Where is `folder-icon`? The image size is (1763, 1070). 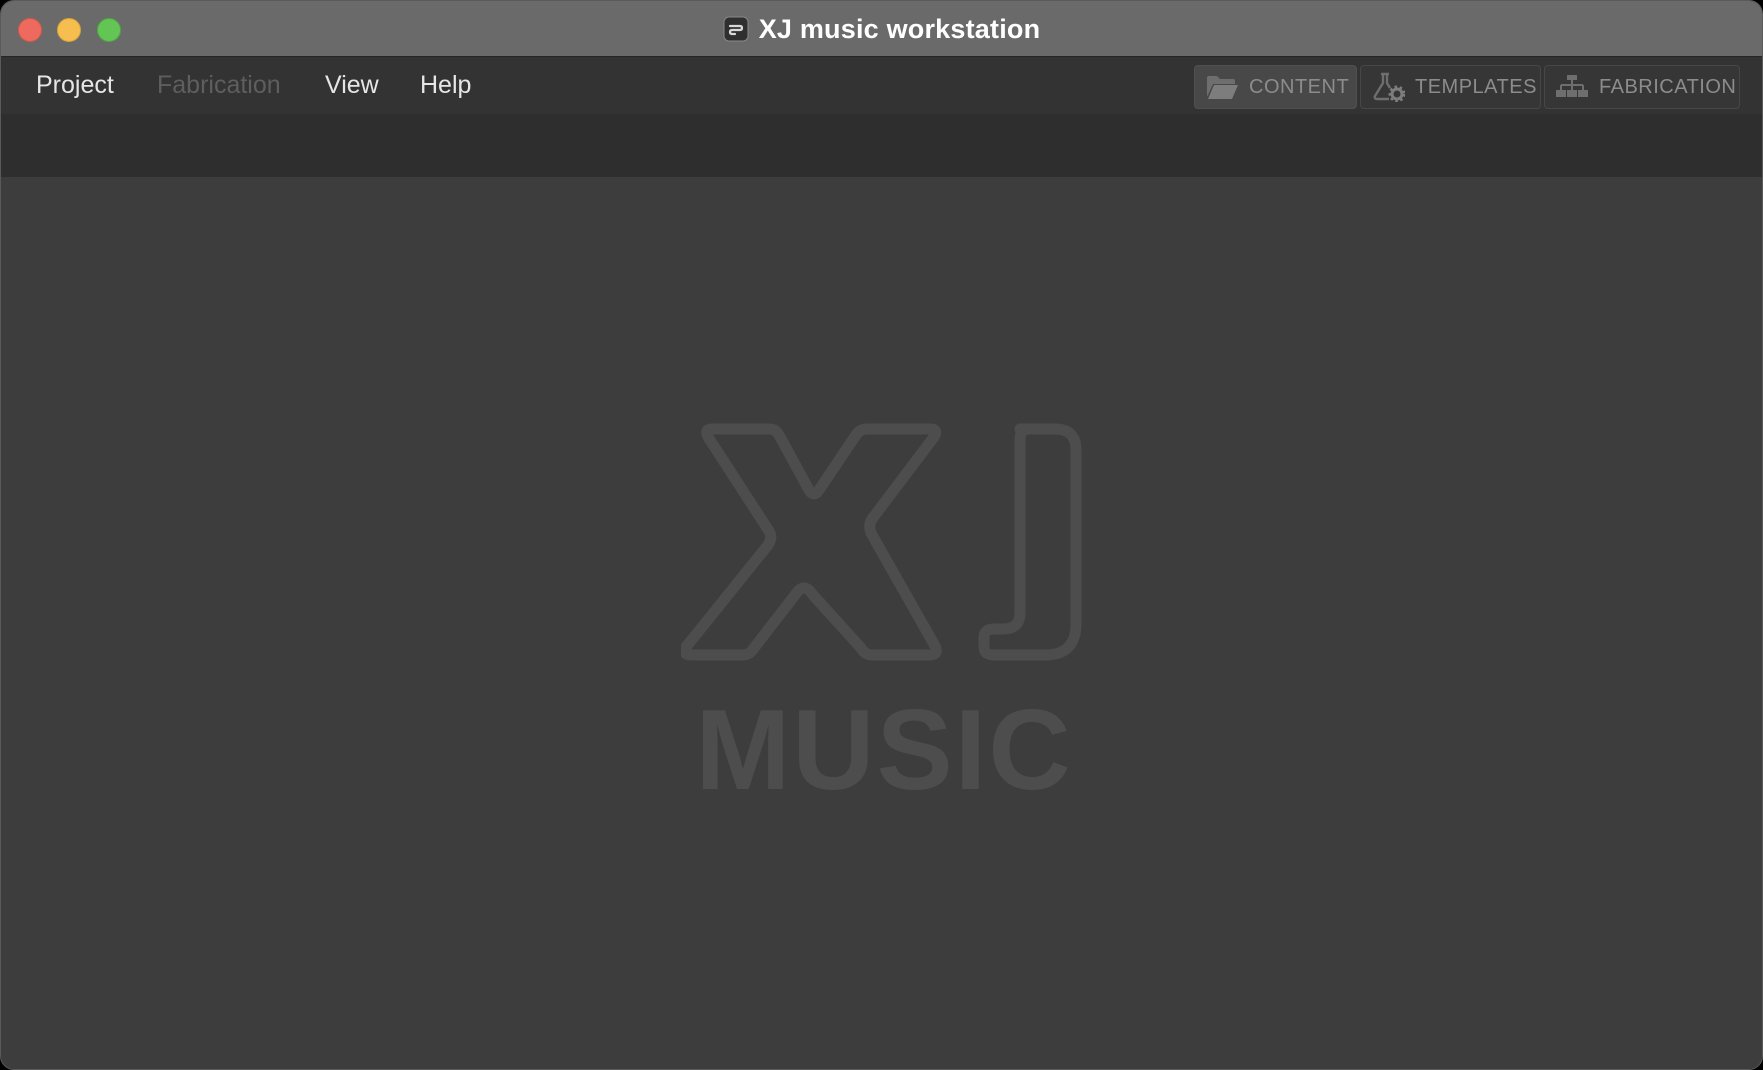
folder-icon is located at coordinates (1222, 87).